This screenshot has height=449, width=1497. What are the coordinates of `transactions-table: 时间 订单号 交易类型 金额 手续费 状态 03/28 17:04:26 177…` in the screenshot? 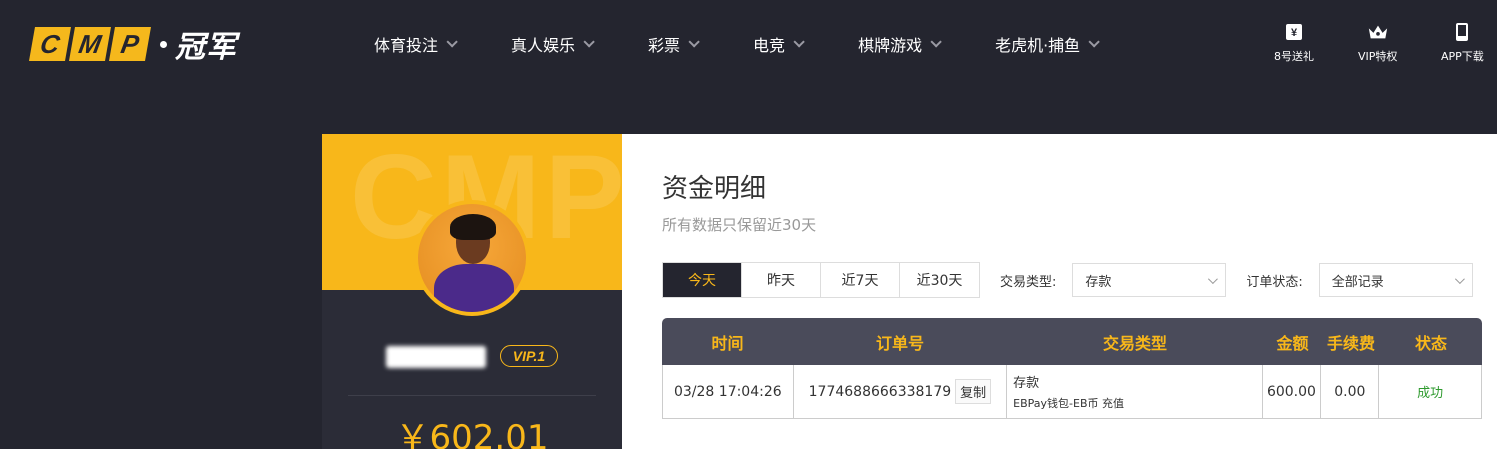 It's located at (1072, 368).